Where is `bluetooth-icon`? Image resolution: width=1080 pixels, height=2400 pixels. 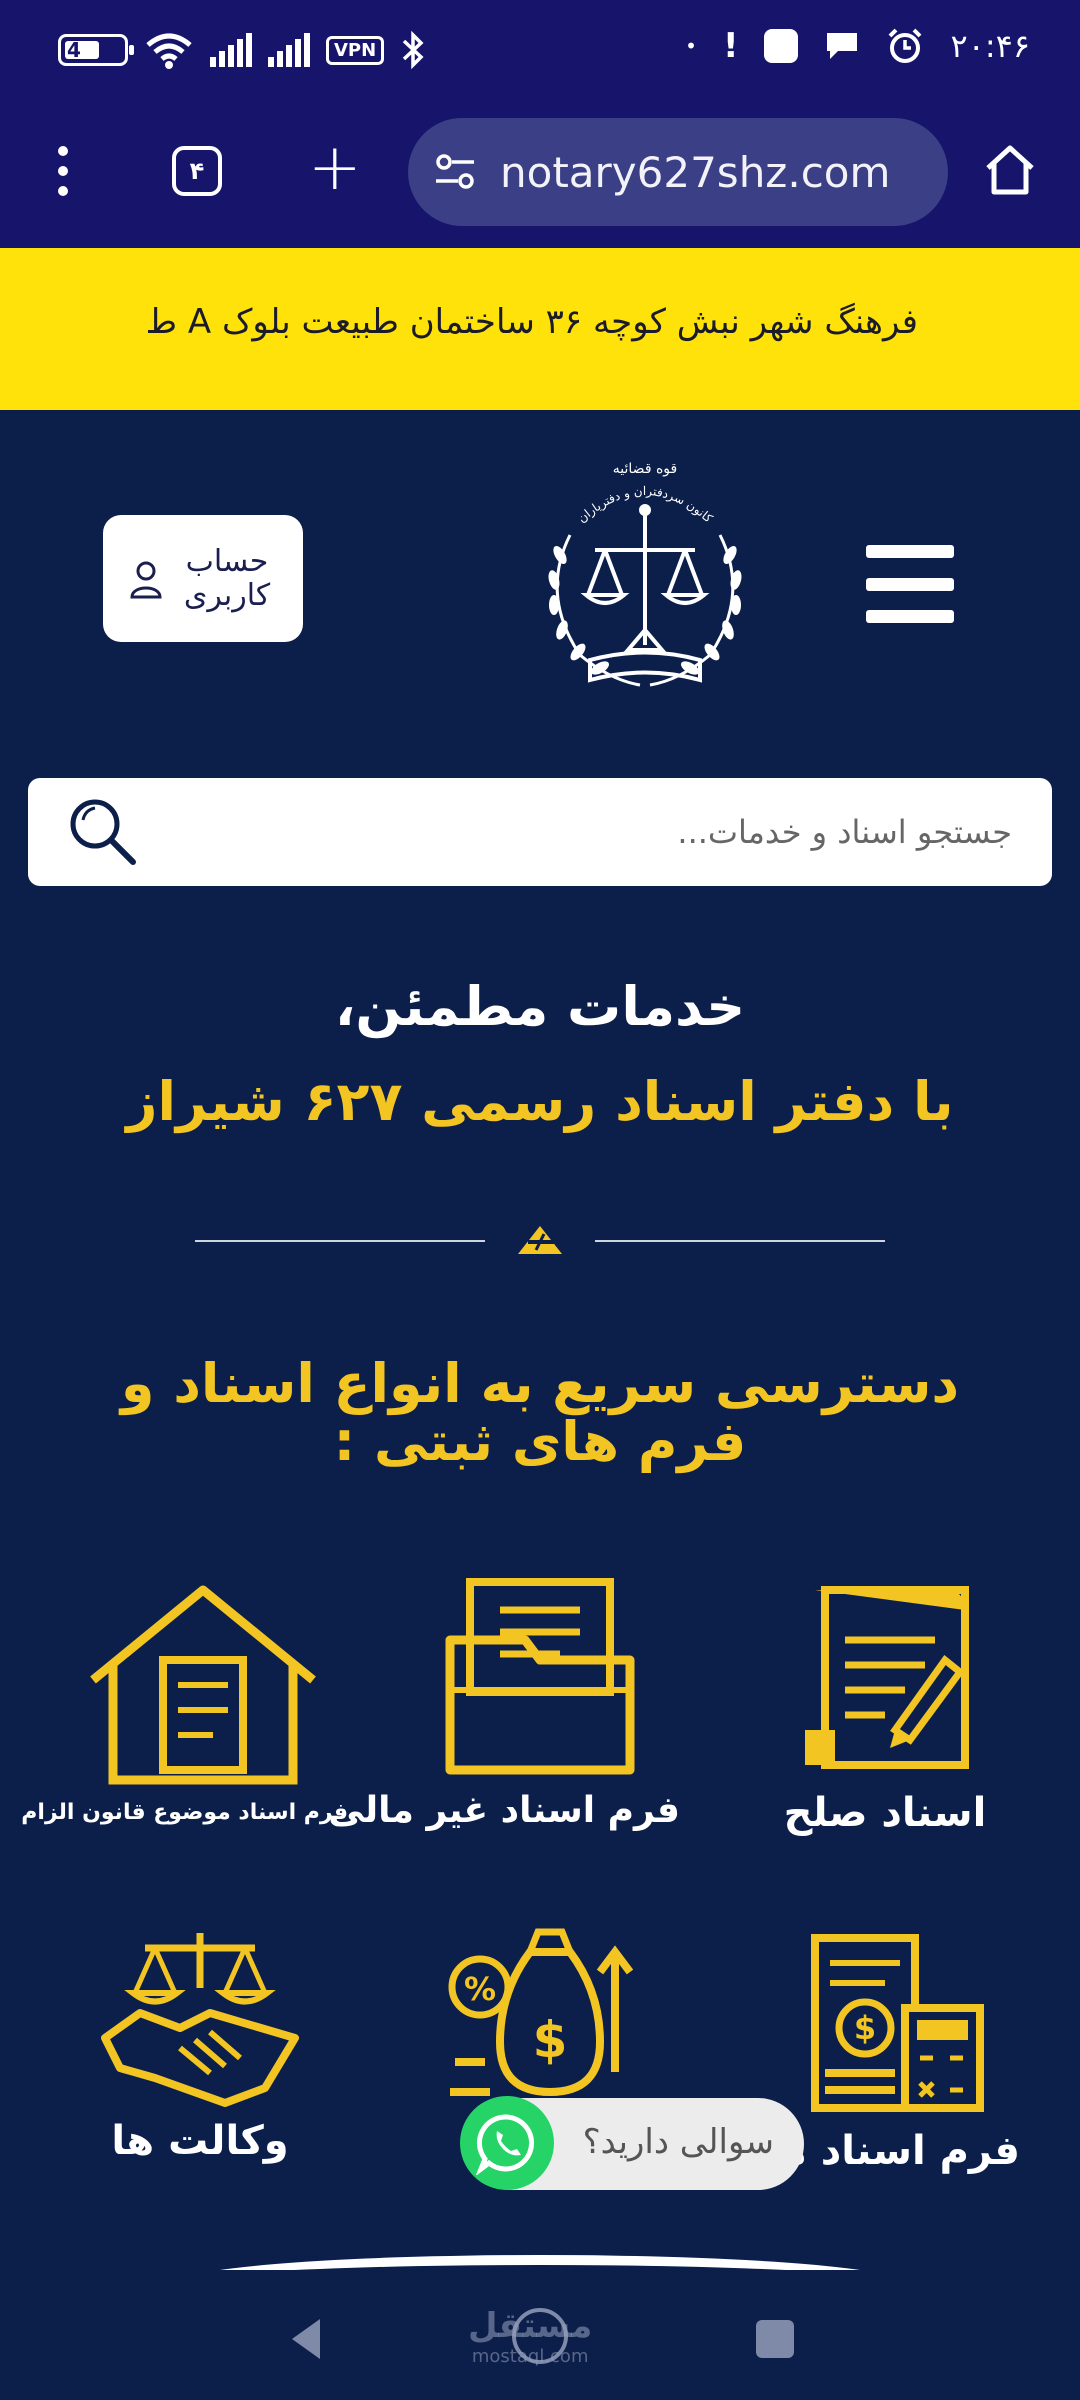 bluetooth-icon is located at coordinates (413, 50).